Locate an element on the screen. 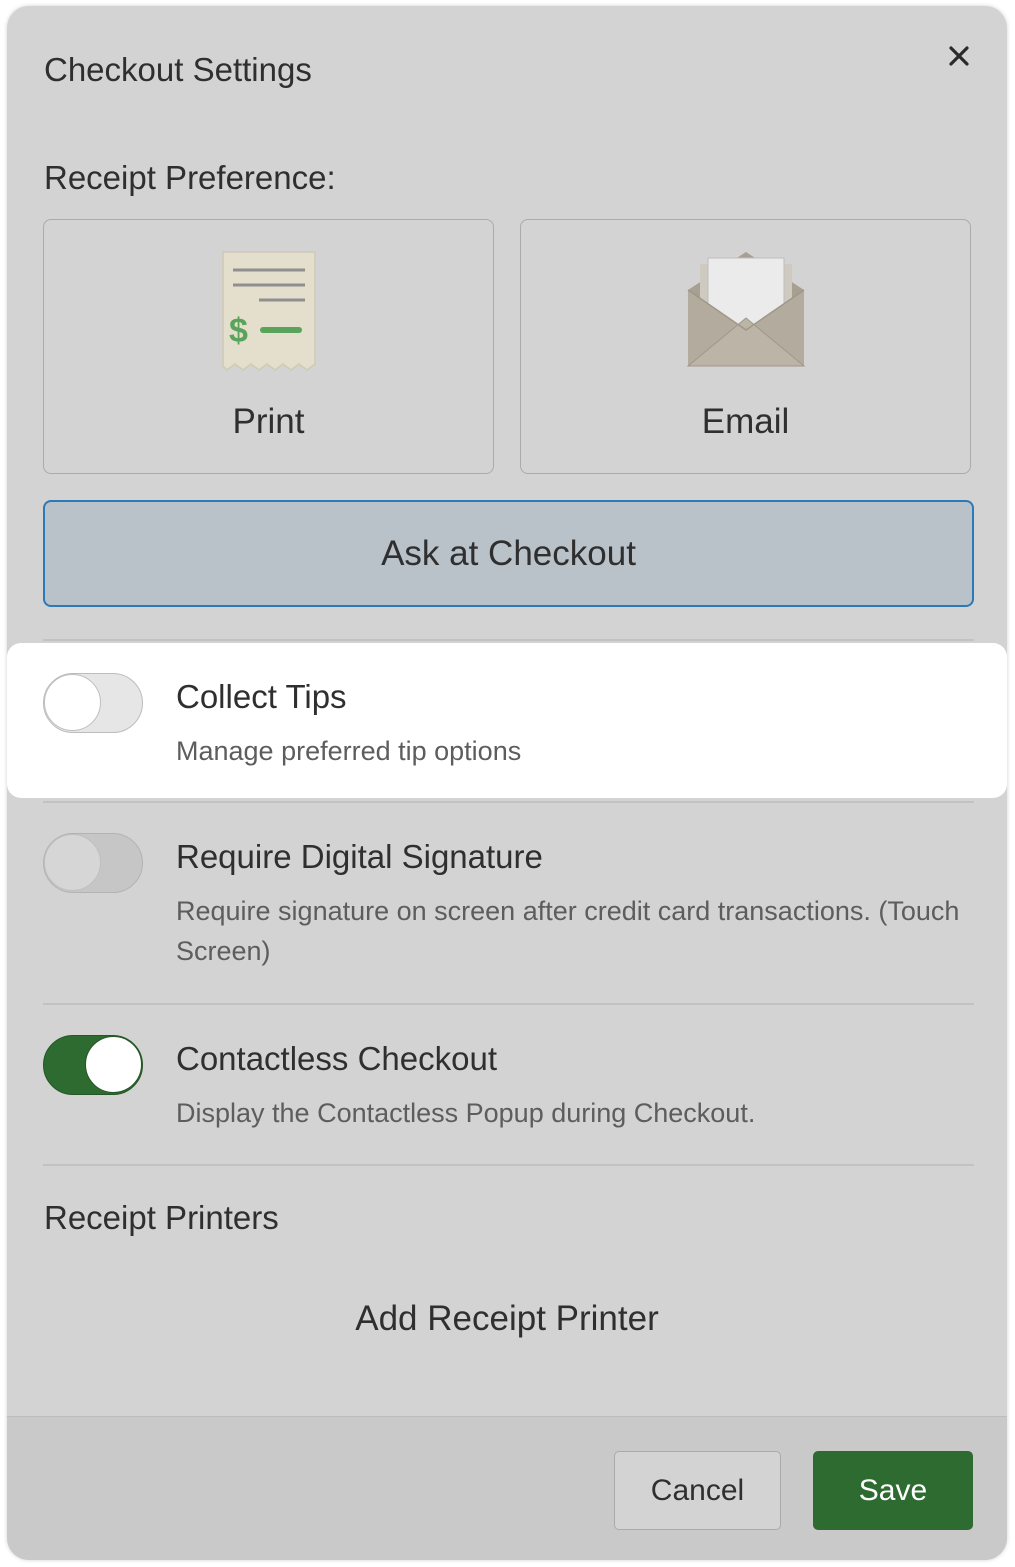  envelope-icon is located at coordinates (745, 309).